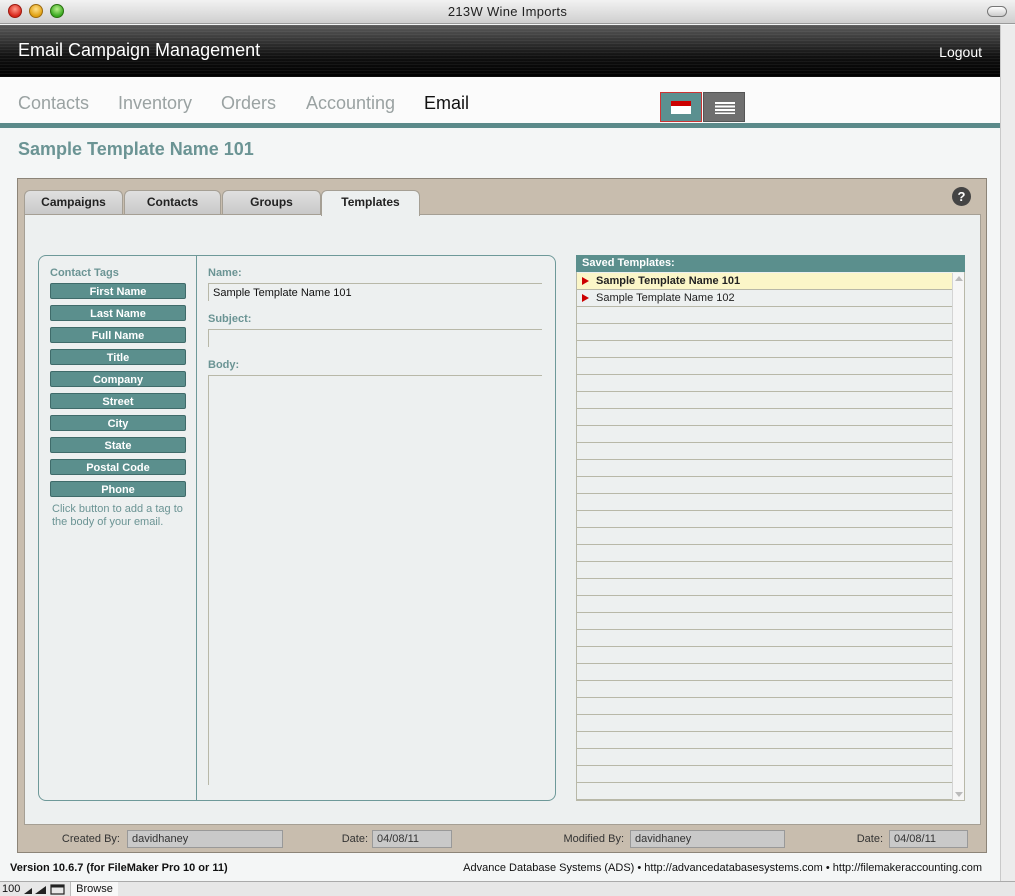 Image resolution: width=1015 pixels, height=896 pixels. Describe the element at coordinates (118, 489) in the screenshot. I see `tag-button-phone: Phone` at that location.